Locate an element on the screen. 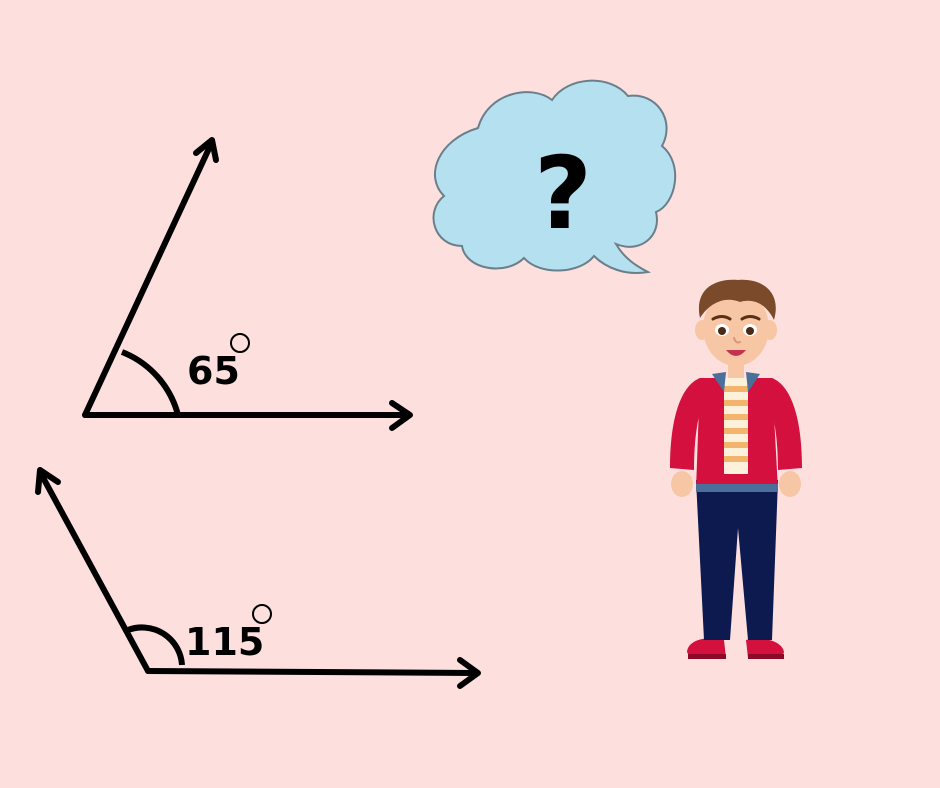  left-hand is located at coordinates (682, 484).